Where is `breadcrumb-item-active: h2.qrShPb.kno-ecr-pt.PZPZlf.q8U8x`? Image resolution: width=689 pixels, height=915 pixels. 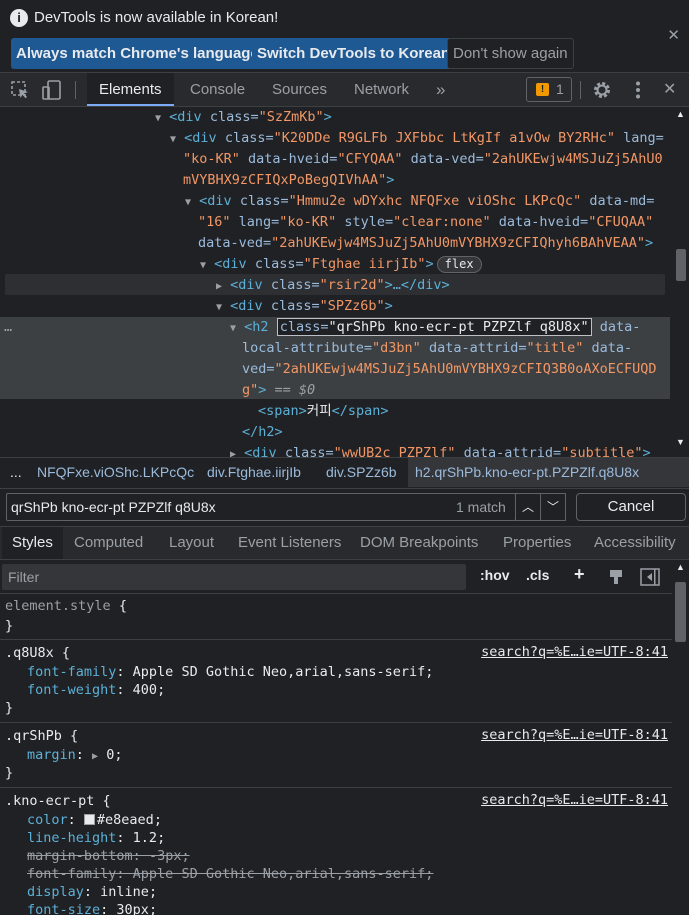 breadcrumb-item-active: h2.qrShPb.kno-ecr-pt.PZPZlf.q8U8x is located at coordinates (527, 472).